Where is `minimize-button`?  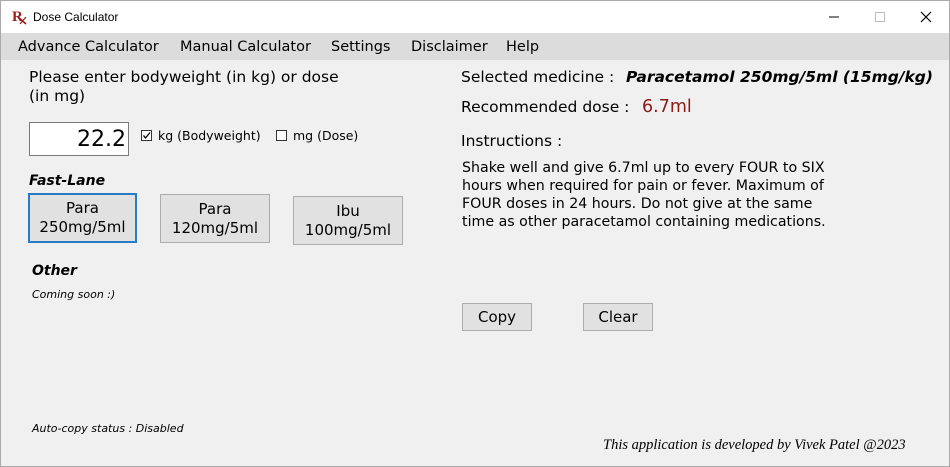
minimize-button is located at coordinates (834, 17).